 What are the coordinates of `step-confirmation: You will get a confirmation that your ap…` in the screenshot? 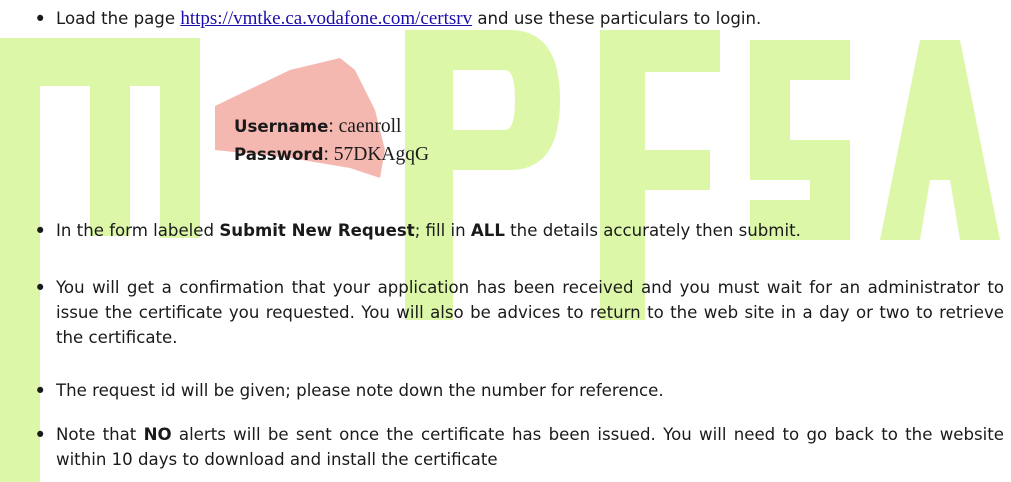 It's located at (530, 312).